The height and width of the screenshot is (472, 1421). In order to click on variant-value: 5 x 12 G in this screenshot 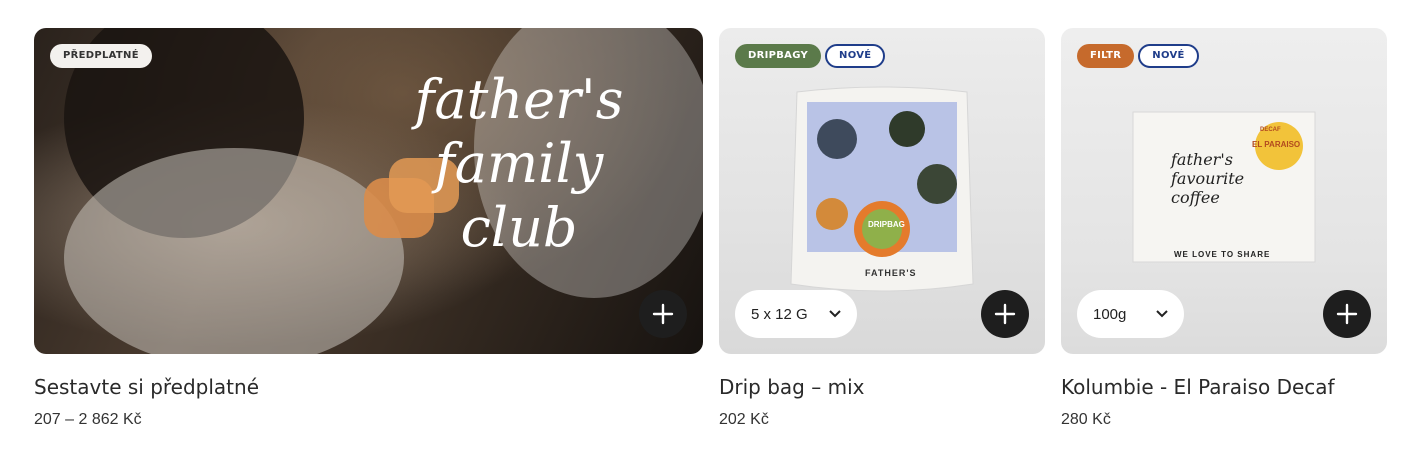, I will do `click(779, 314)`.